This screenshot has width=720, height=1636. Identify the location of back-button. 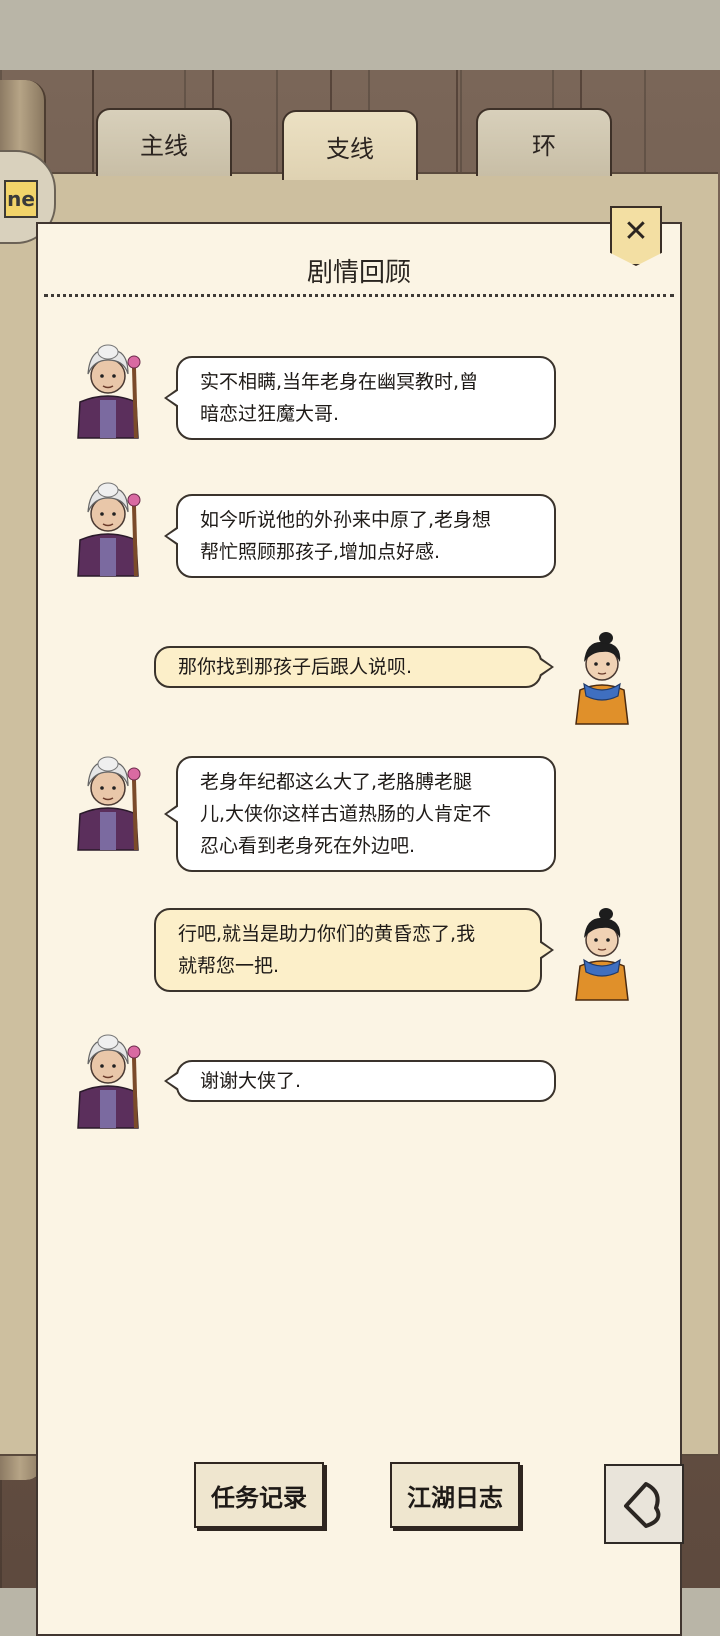
(644, 1504).